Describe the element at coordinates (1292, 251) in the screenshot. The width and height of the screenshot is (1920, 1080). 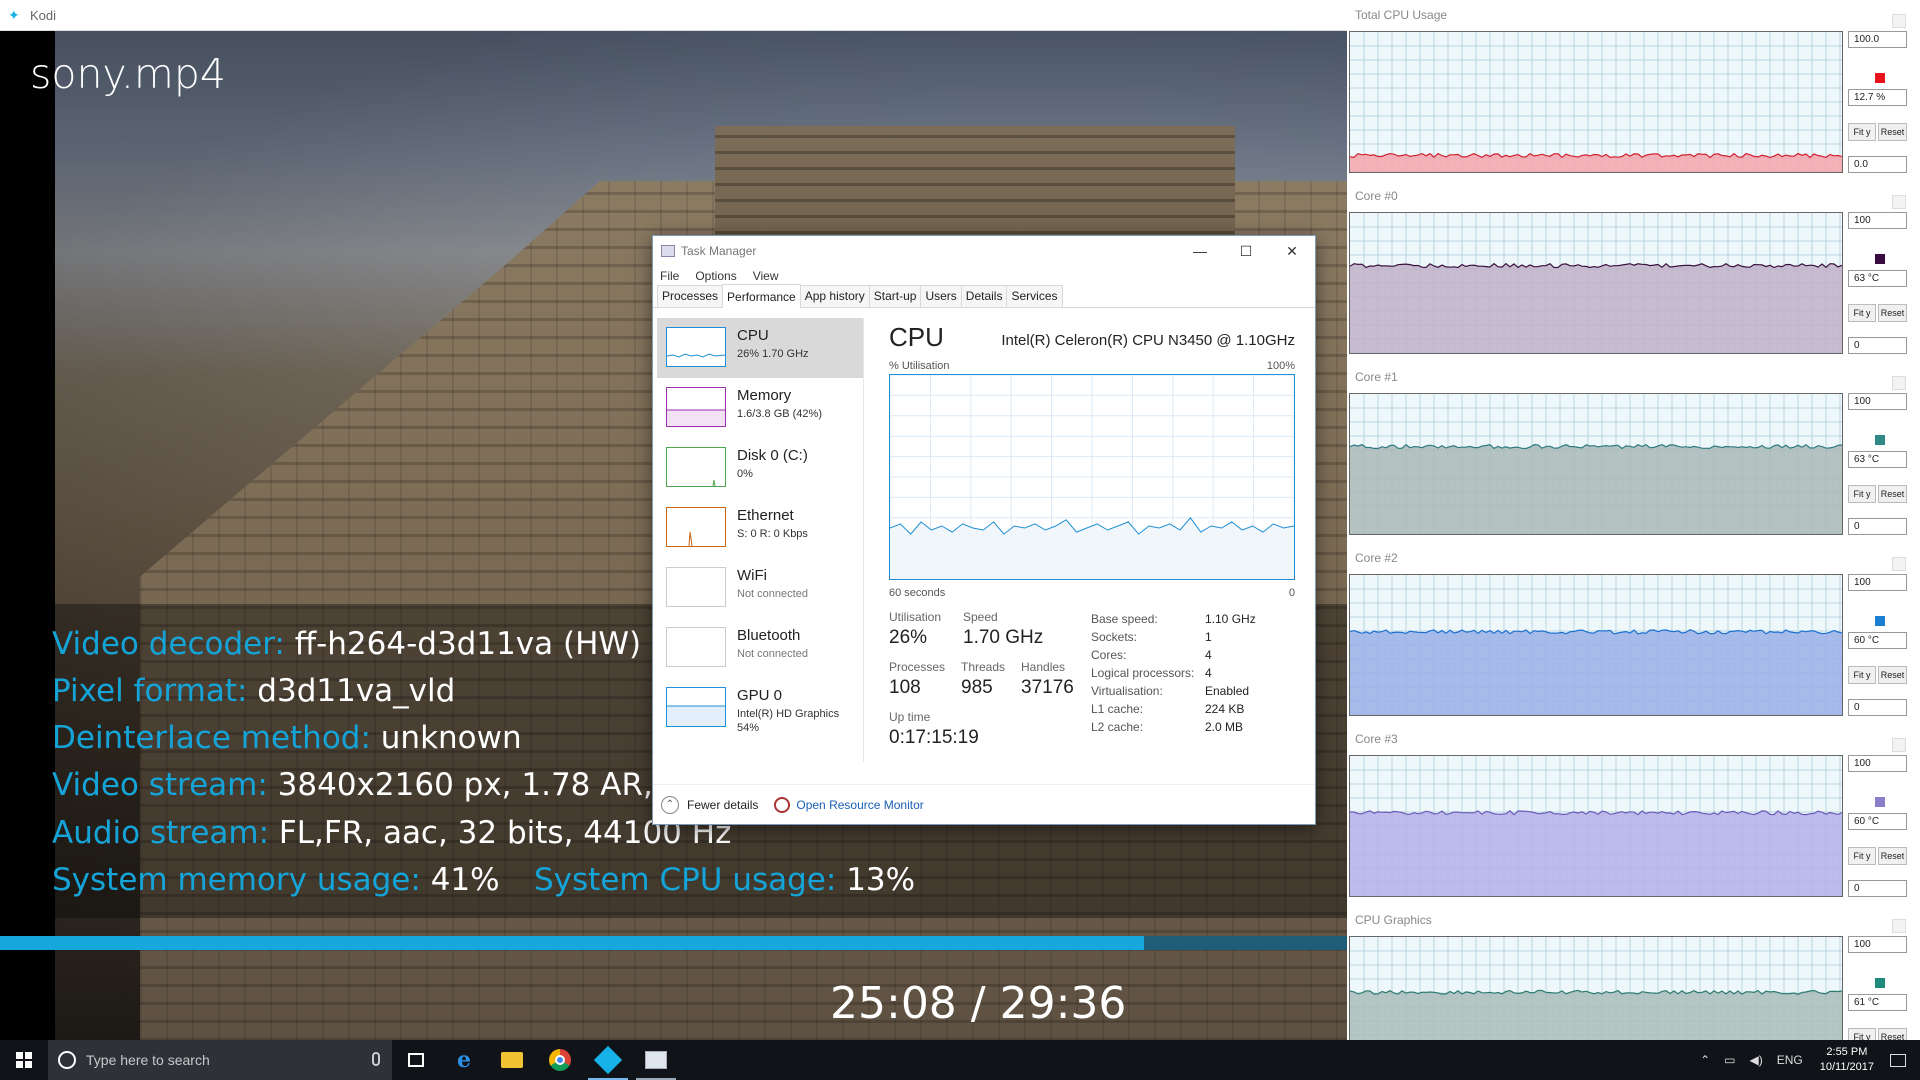
I see `close-button: ✕` at that location.